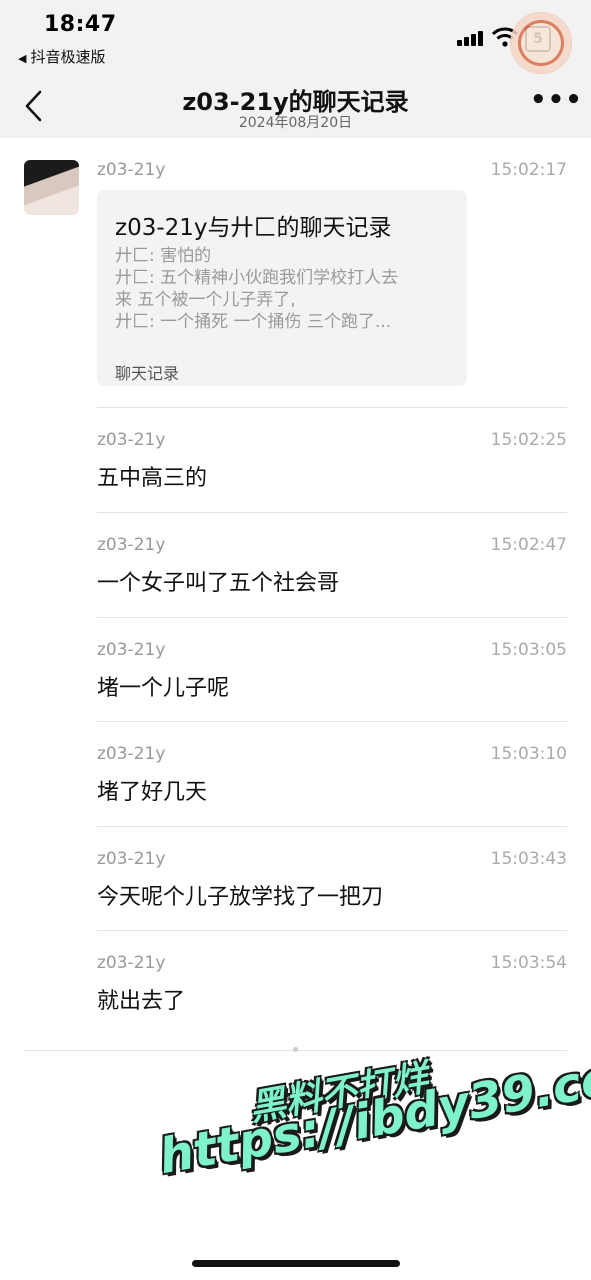 The image size is (591, 1280). I want to click on message-text: 今天呢个儿子放学找了一把刀, so click(240, 897).